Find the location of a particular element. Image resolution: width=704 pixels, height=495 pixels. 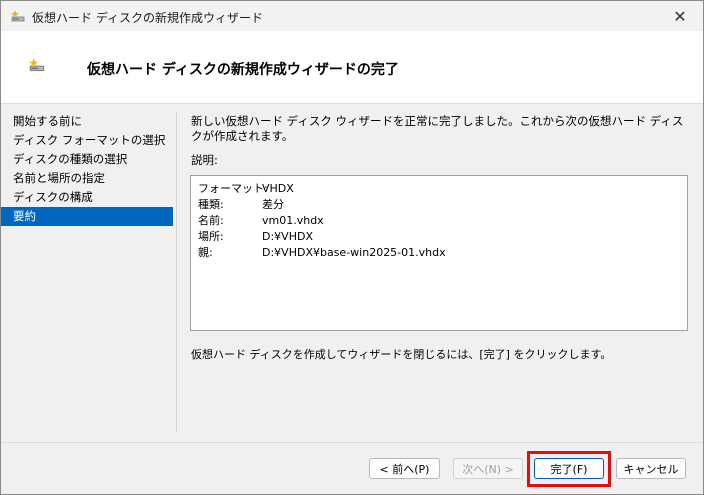

summary-value: VHDX is located at coordinates (278, 188).